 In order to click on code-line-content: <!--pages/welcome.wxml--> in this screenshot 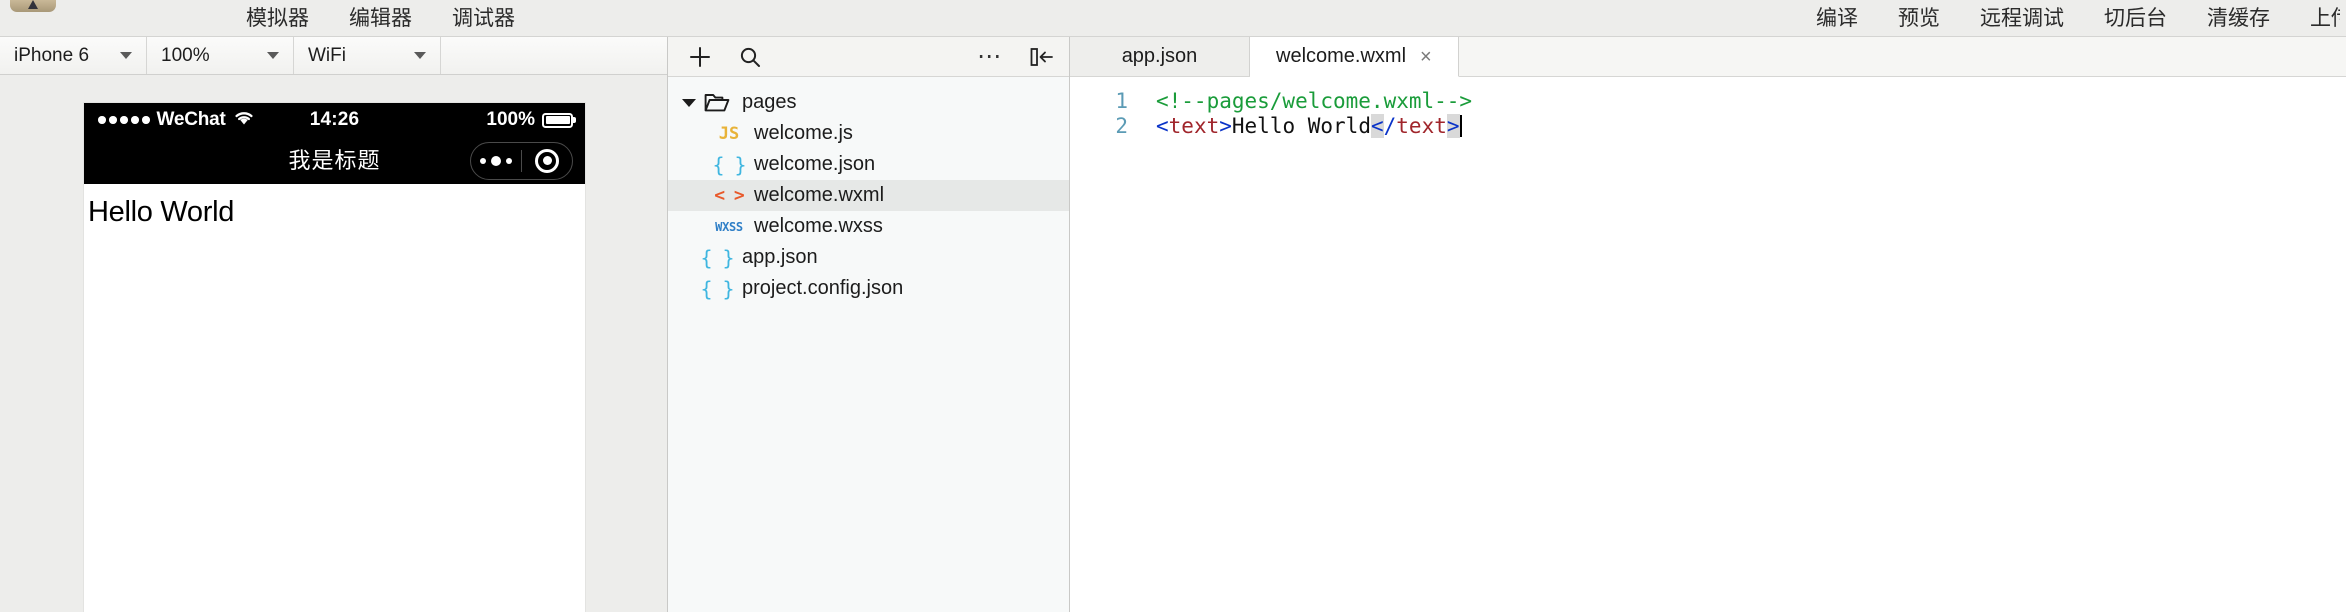, I will do `click(1310, 101)`.